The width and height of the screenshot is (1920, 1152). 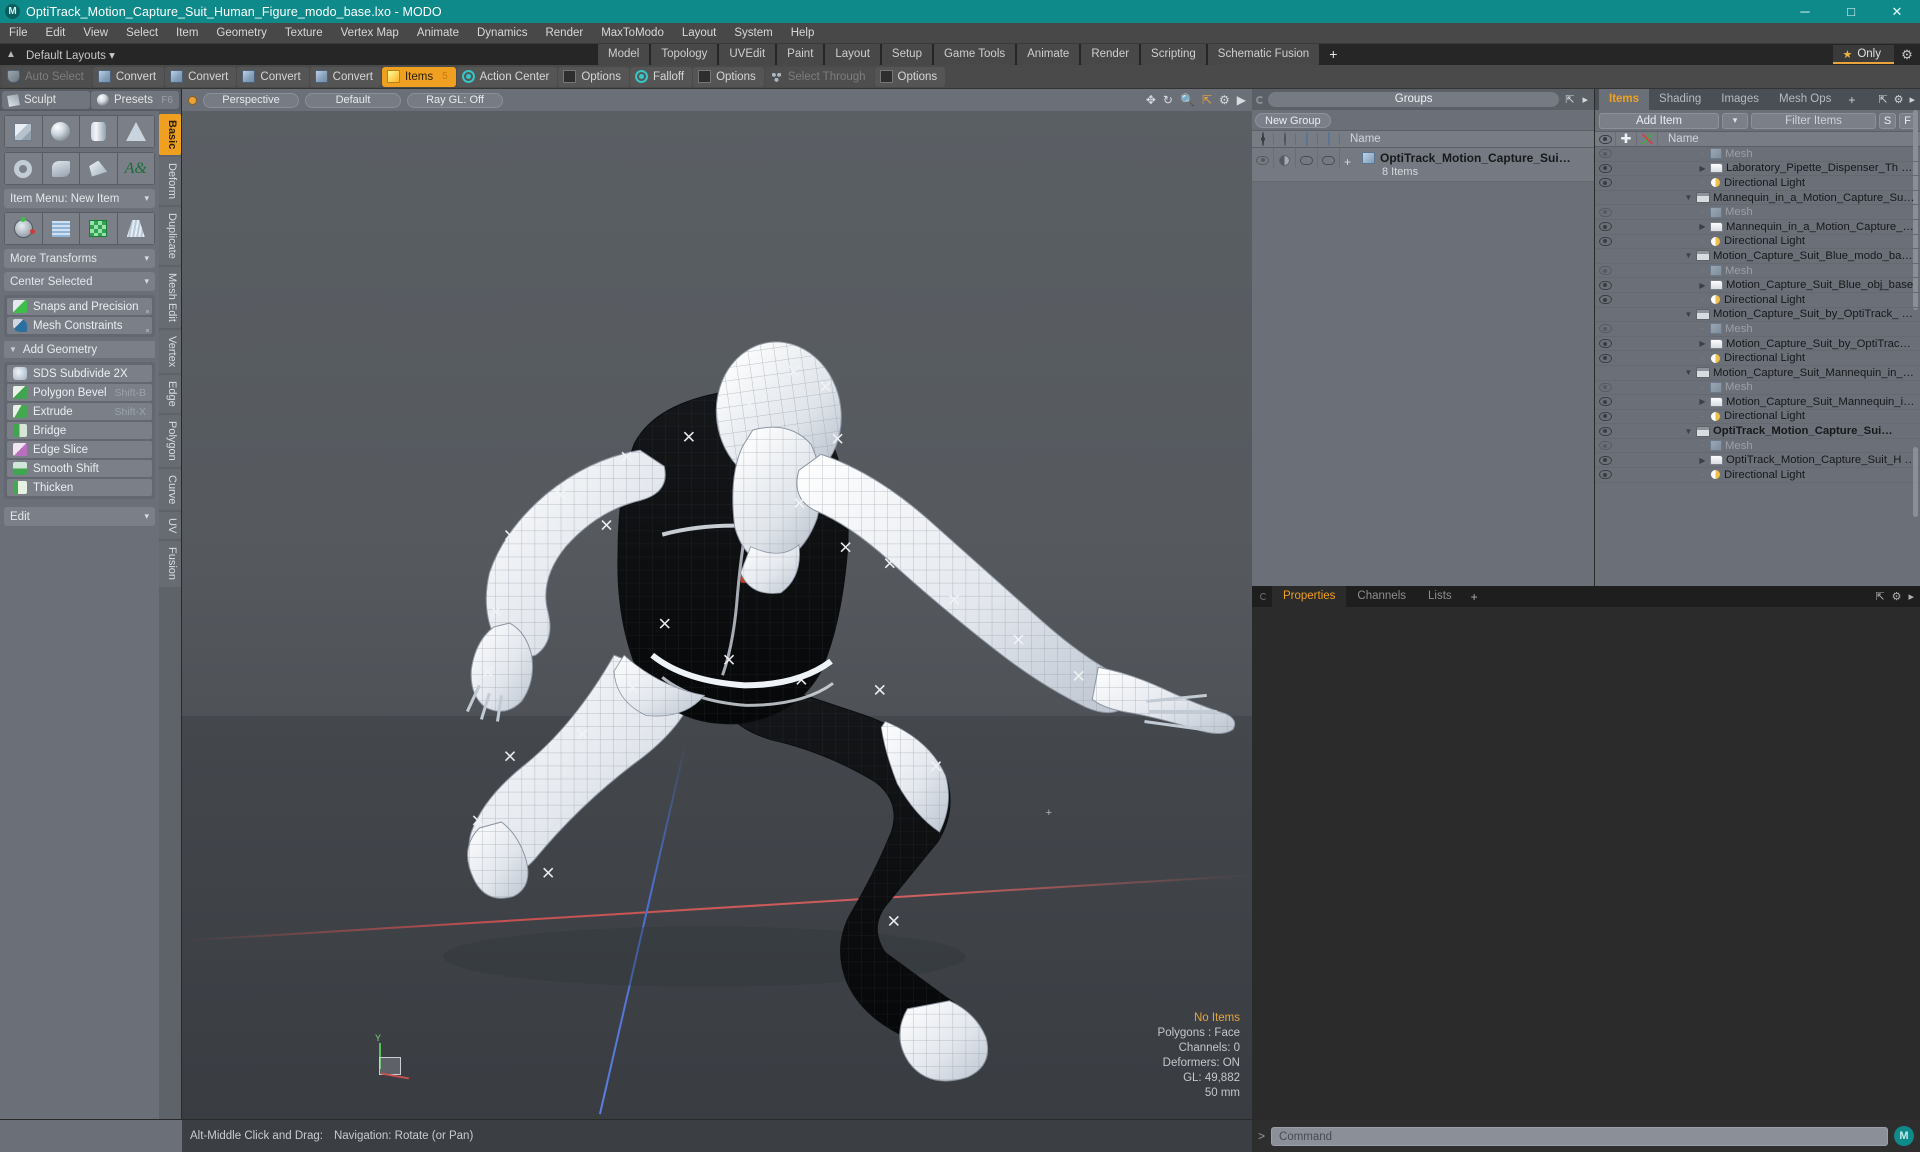 I want to click on layout-tab-topology: Topology, so click(x=684, y=54).